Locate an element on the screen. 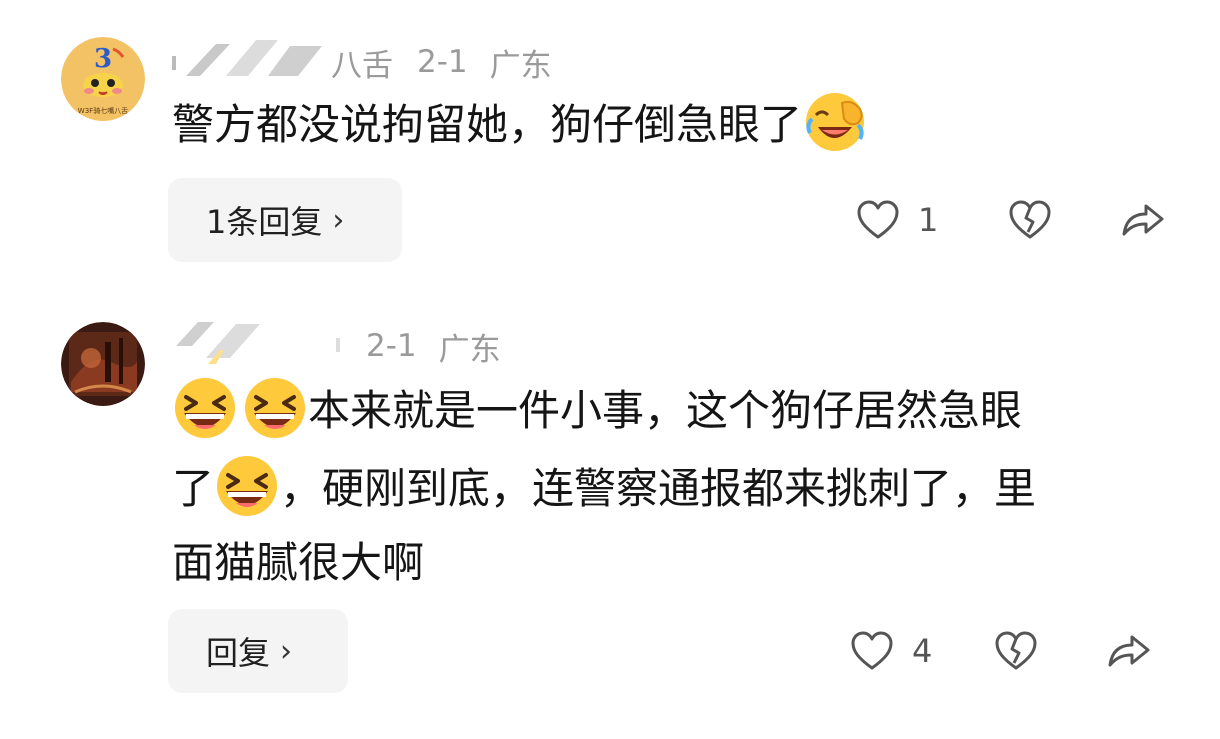 The height and width of the screenshot is (739, 1220). avatar-image is located at coordinates (103, 364).